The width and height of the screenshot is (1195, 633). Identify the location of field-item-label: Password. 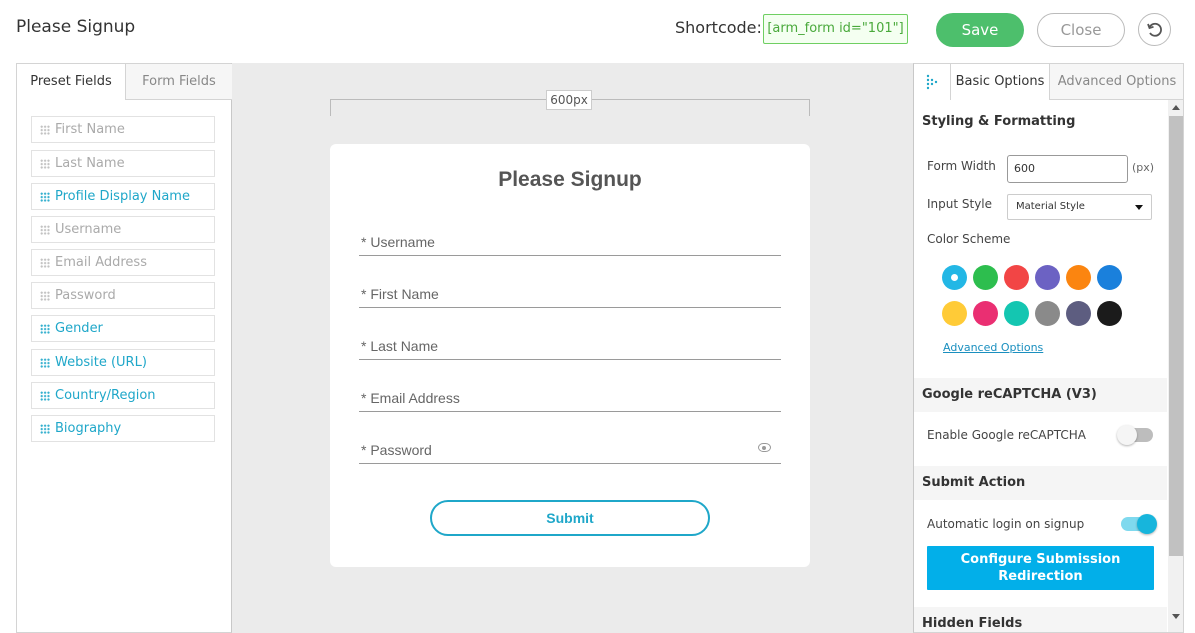
(85, 295).